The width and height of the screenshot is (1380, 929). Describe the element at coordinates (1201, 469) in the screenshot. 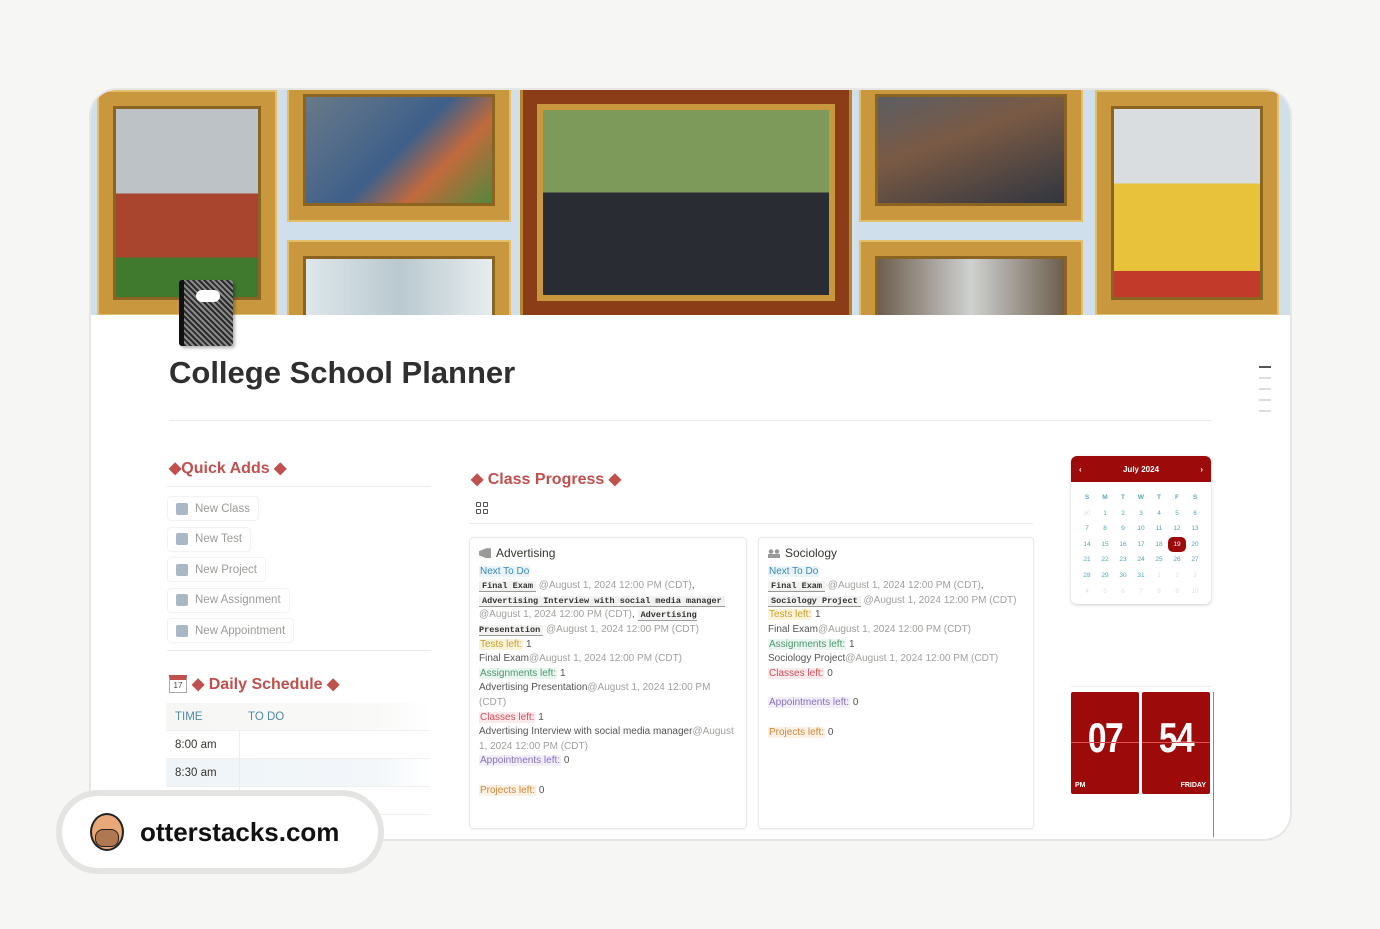

I see `next-month-button: ›` at that location.